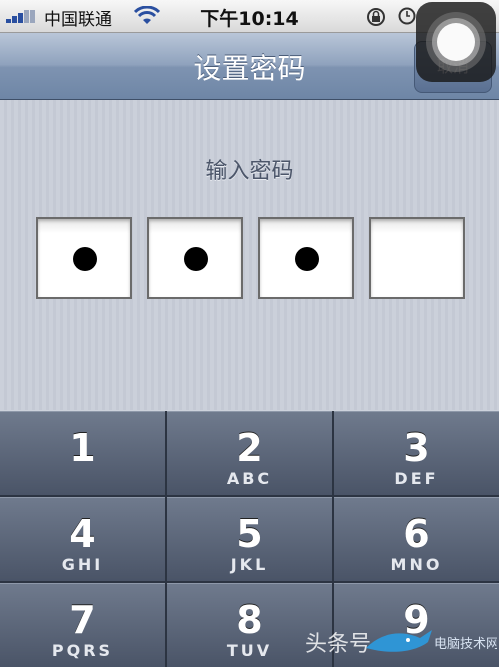 Image resolution: width=499 pixels, height=667 pixels. I want to click on key-4: 4 GHI, so click(82, 539).